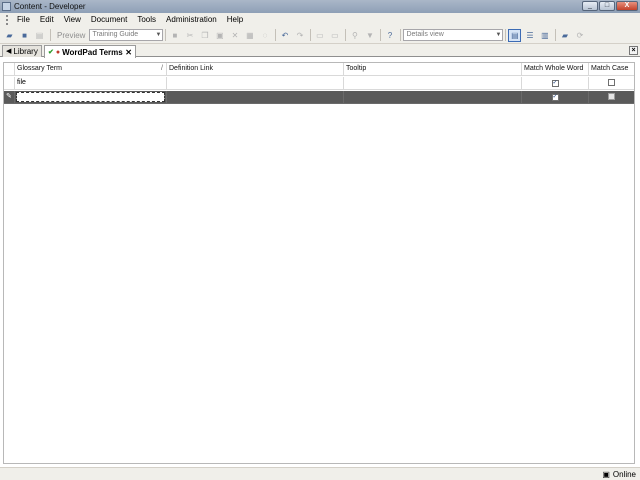 This screenshot has width=640, height=480. Describe the element at coordinates (219, 35) in the screenshot. I see `paste-icon: ▣` at that location.